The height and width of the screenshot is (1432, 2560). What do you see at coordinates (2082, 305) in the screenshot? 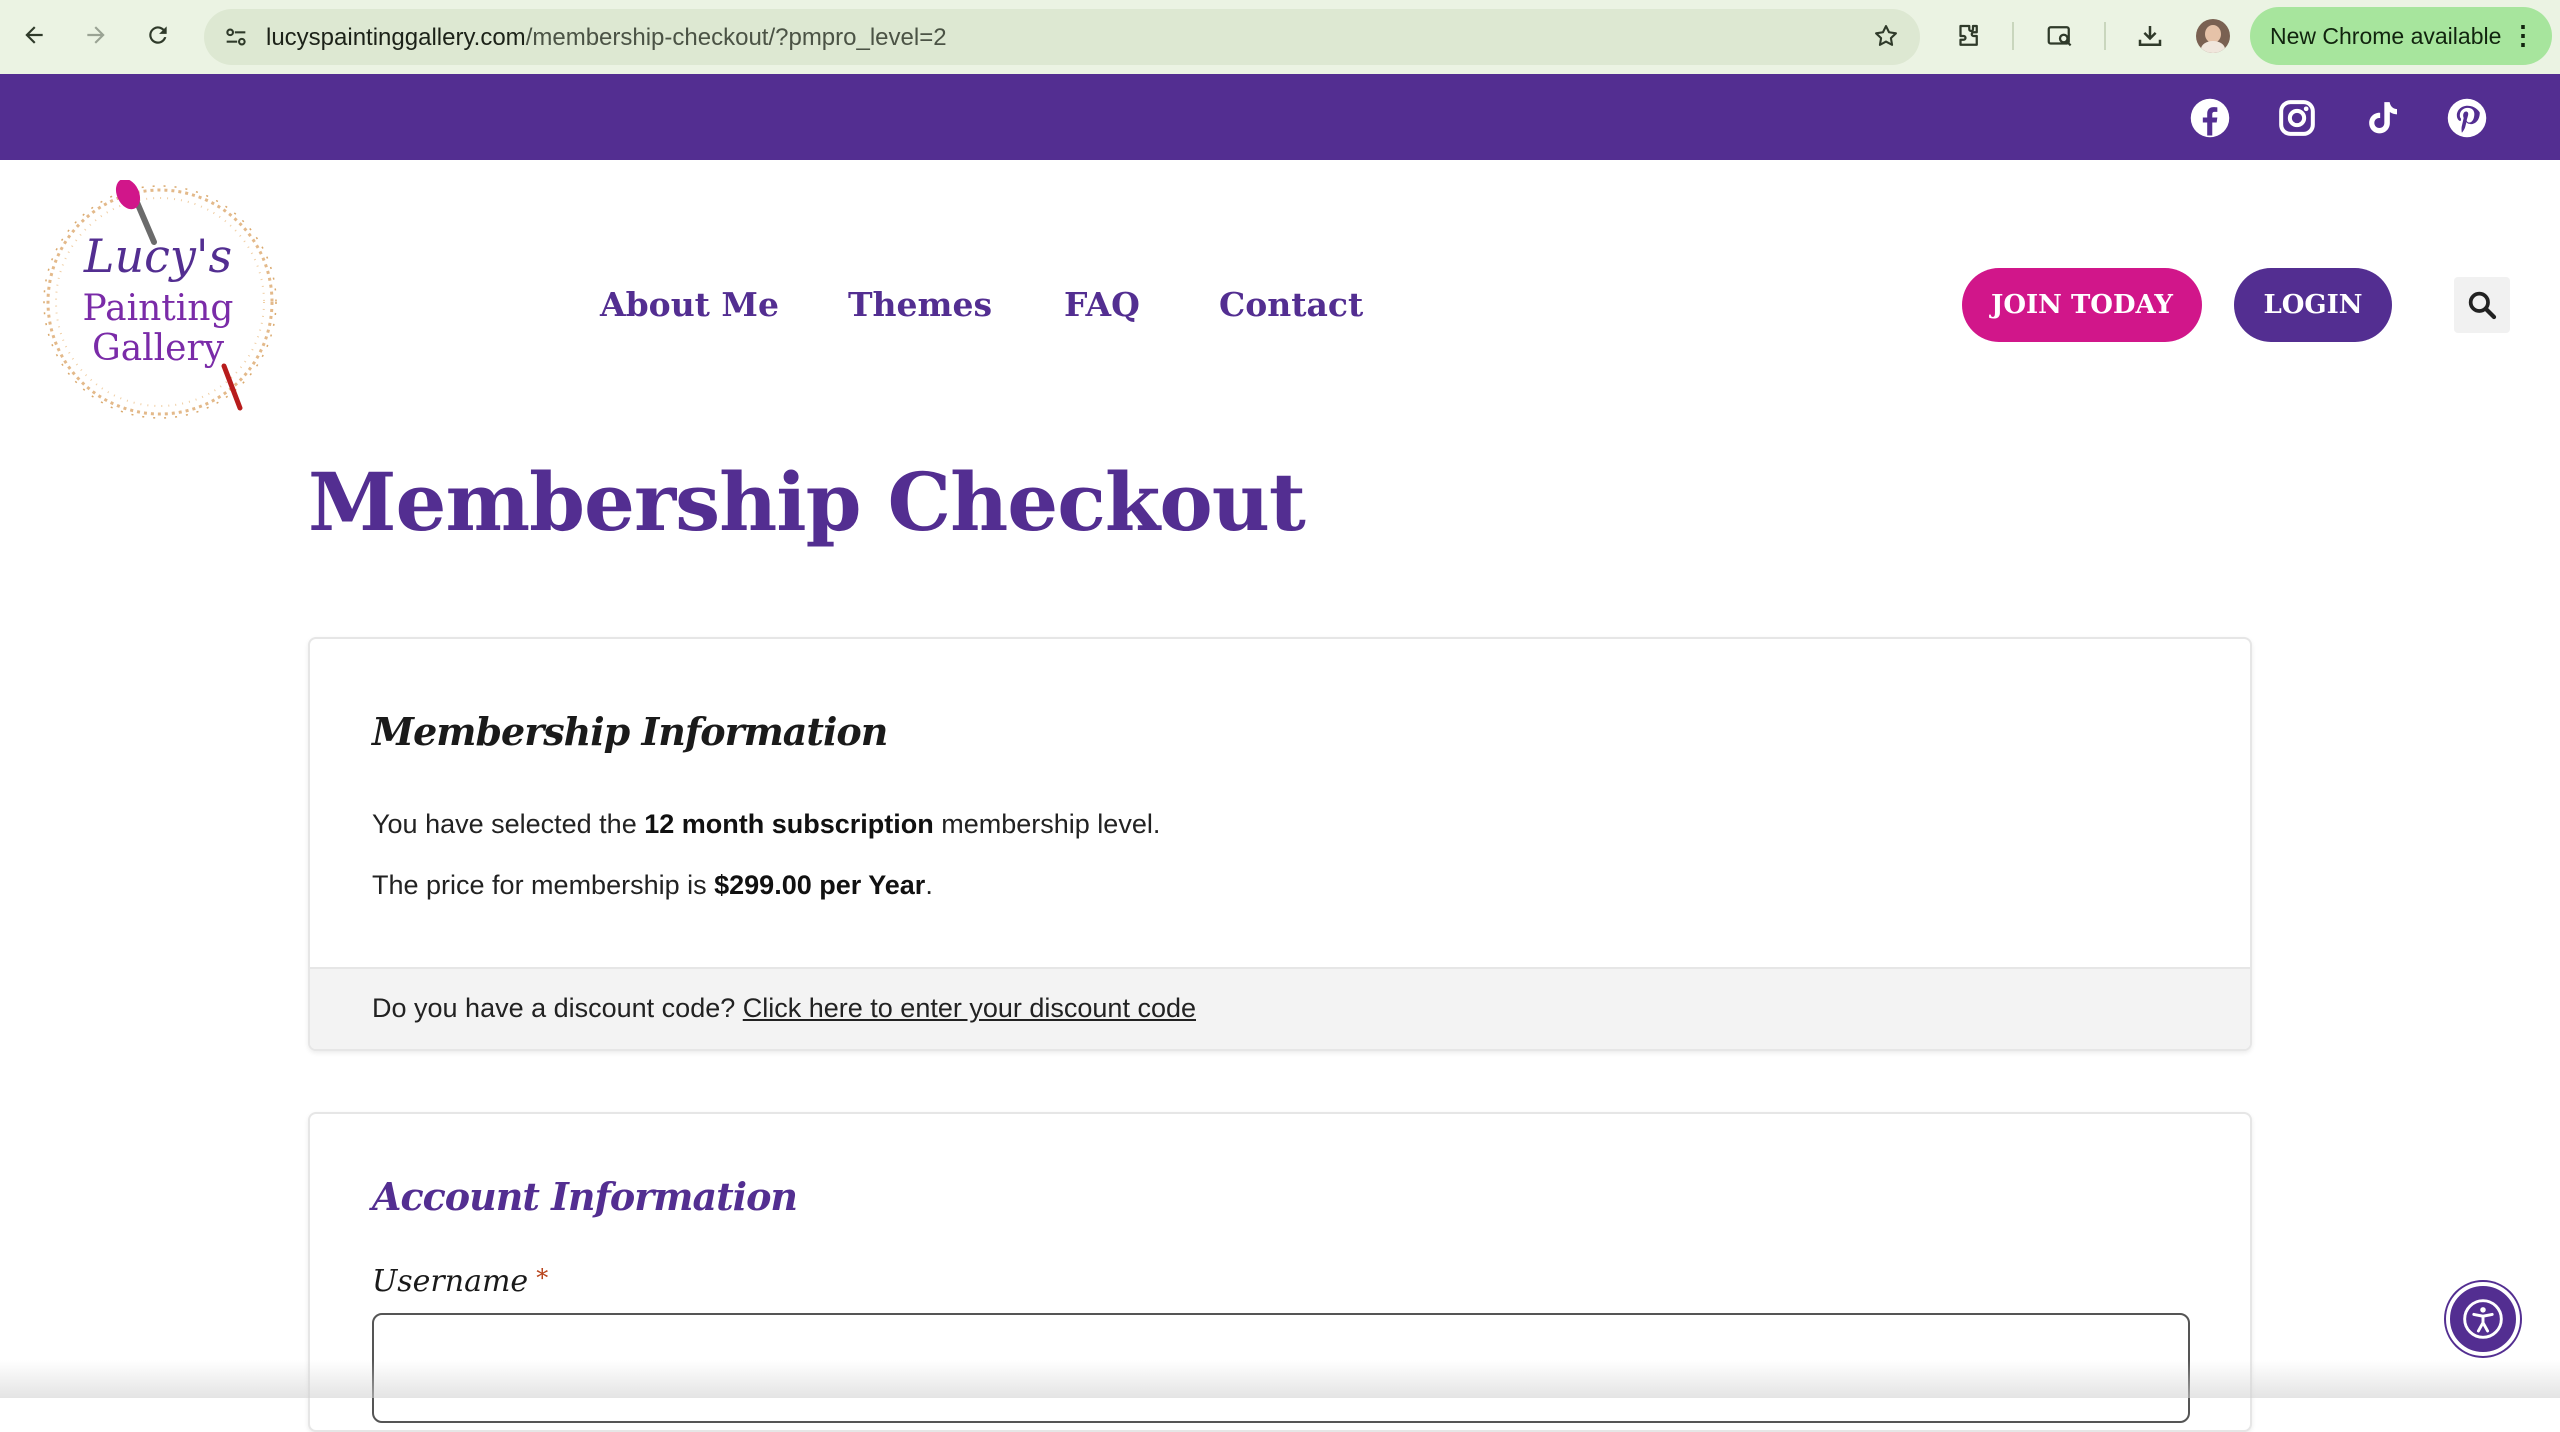
I see `join-today-button: JOIN TODAY` at bounding box center [2082, 305].